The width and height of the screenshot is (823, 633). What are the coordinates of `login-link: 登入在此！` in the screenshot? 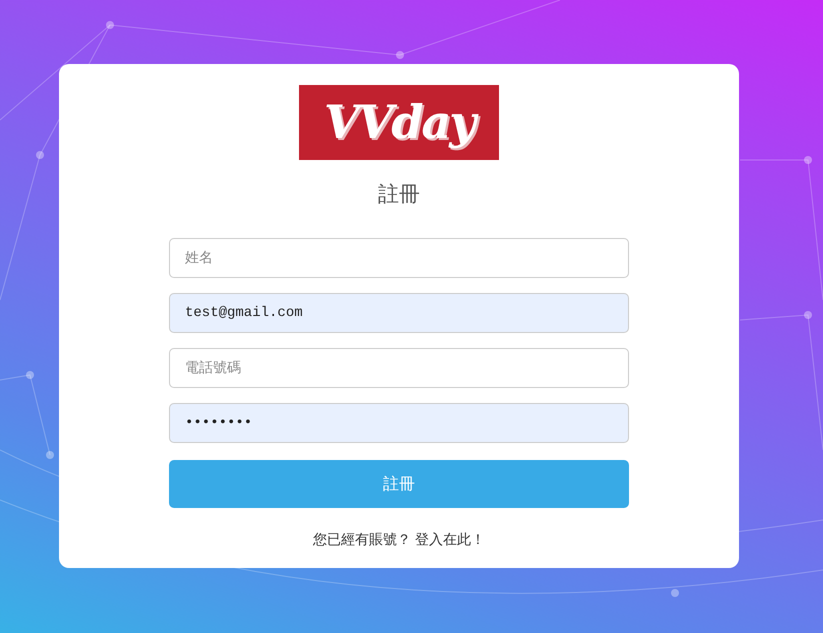 It's located at (450, 540).